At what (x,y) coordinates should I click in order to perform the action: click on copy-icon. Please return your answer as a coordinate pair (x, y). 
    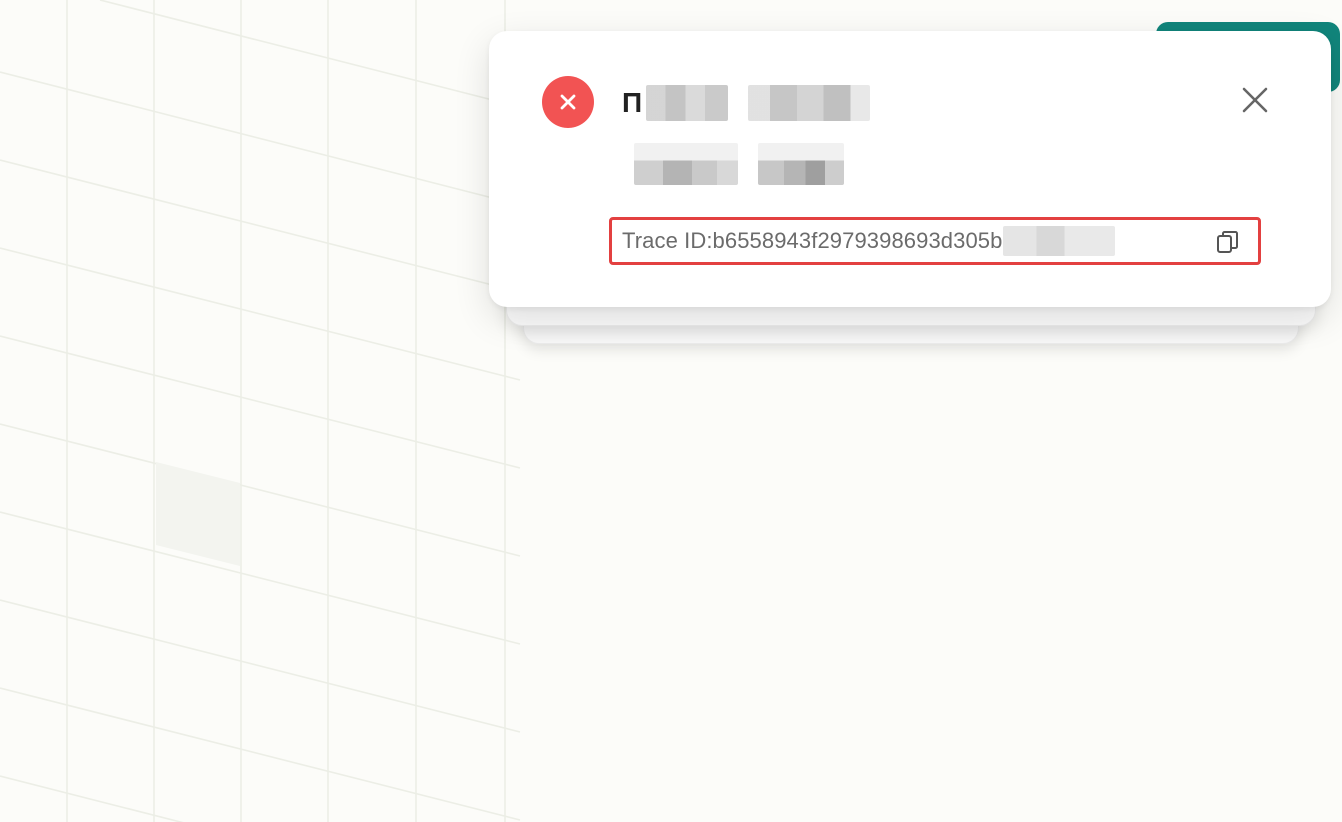
    Looking at the image, I should click on (1227, 242).